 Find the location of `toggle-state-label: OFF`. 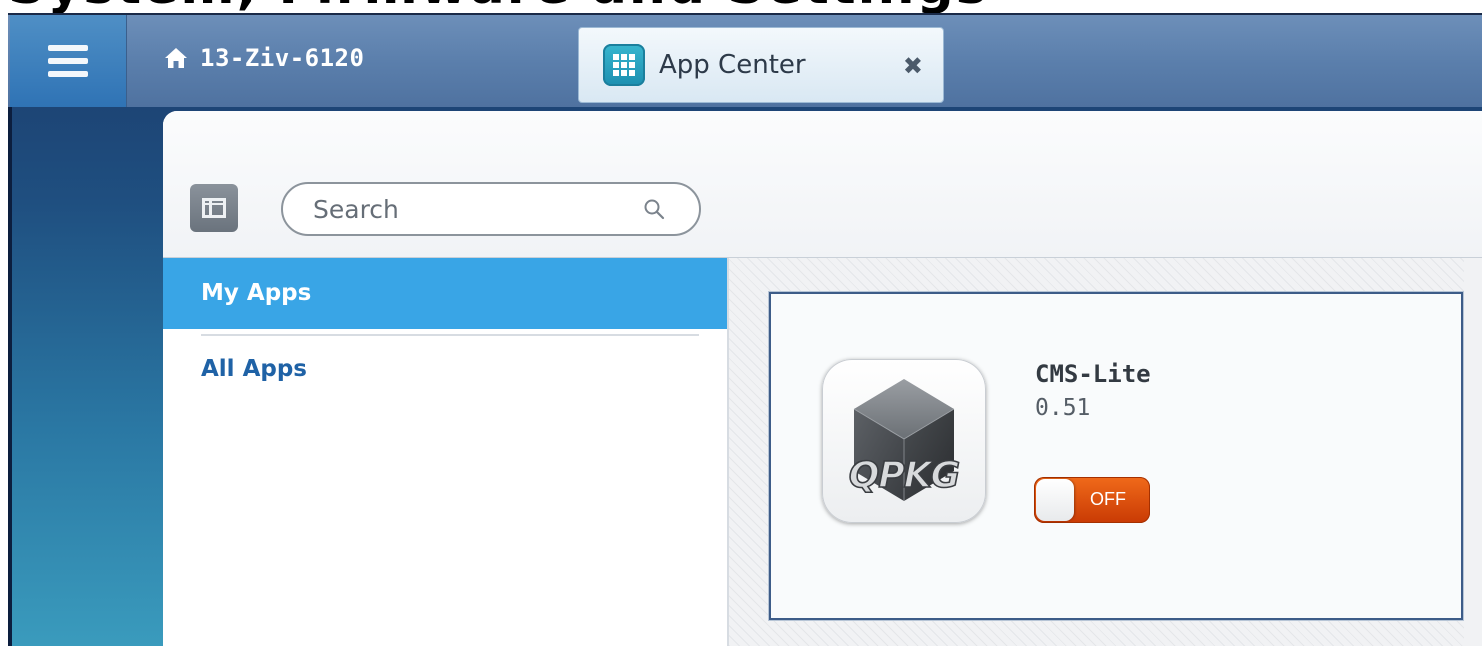

toggle-state-label: OFF is located at coordinates (1108, 499).